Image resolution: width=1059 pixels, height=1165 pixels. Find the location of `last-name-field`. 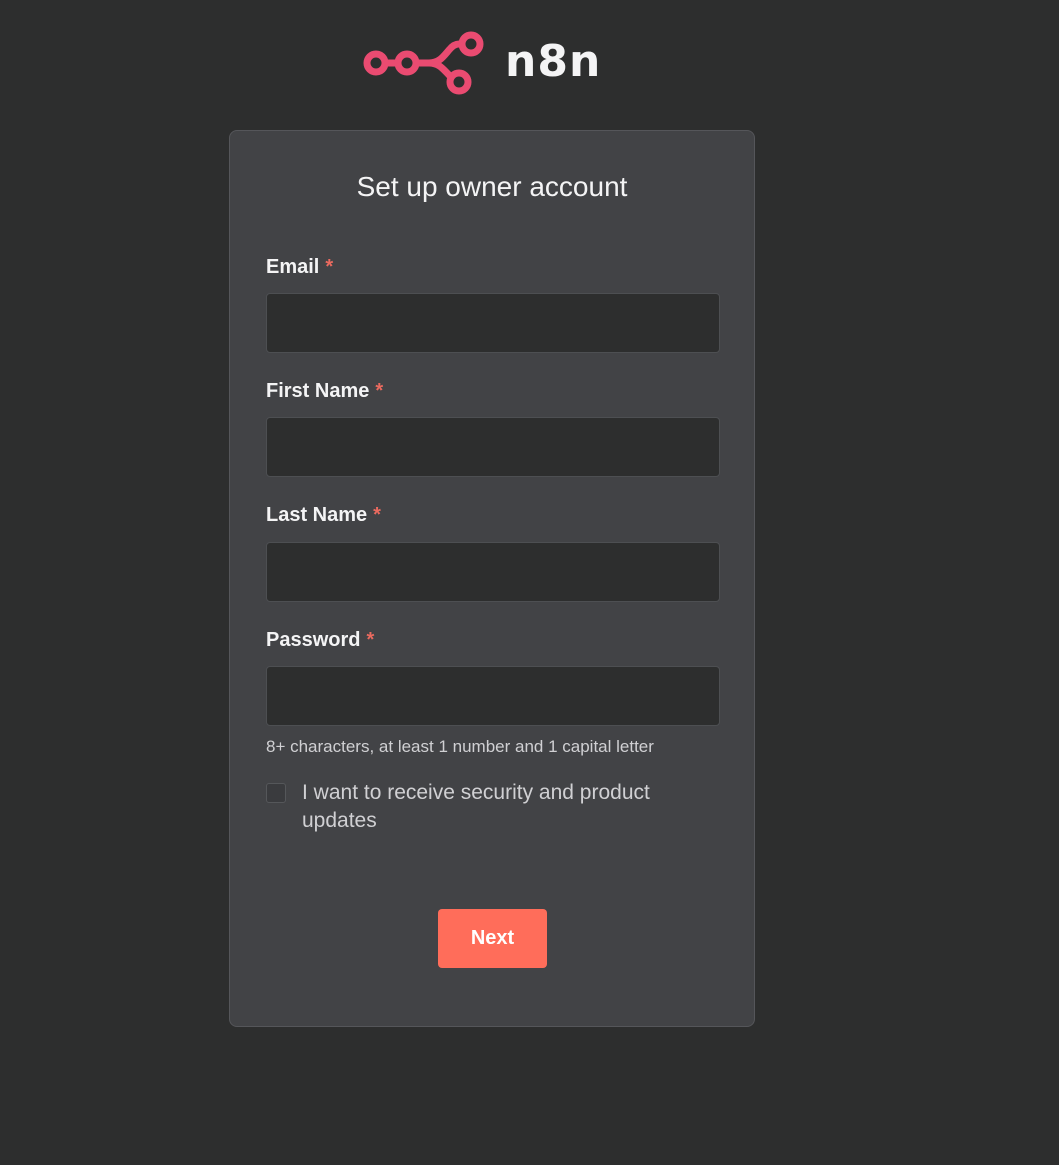

last-name-field is located at coordinates (493, 572).